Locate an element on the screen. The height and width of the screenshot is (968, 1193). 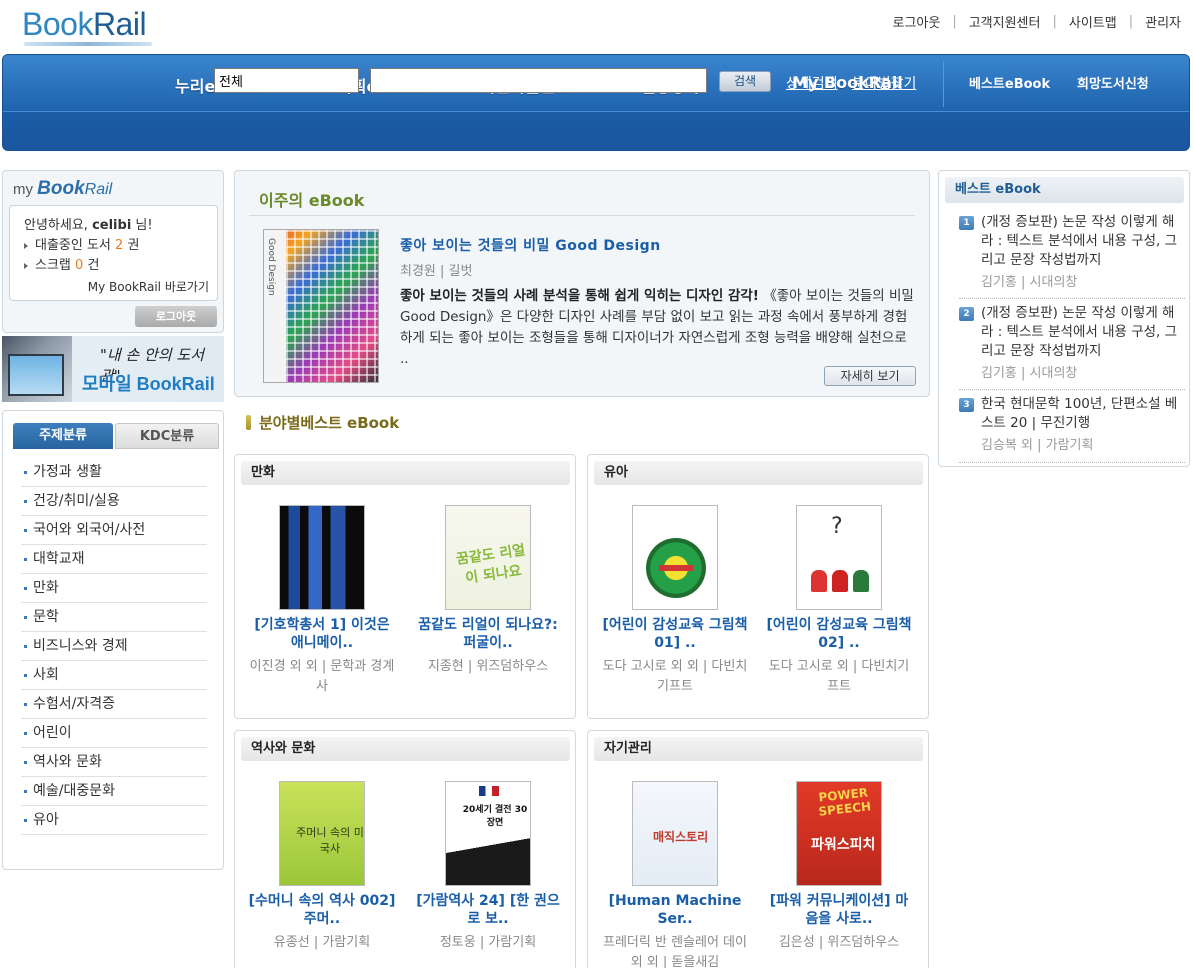
category-item: 가정과 생활 is located at coordinates (114, 472).